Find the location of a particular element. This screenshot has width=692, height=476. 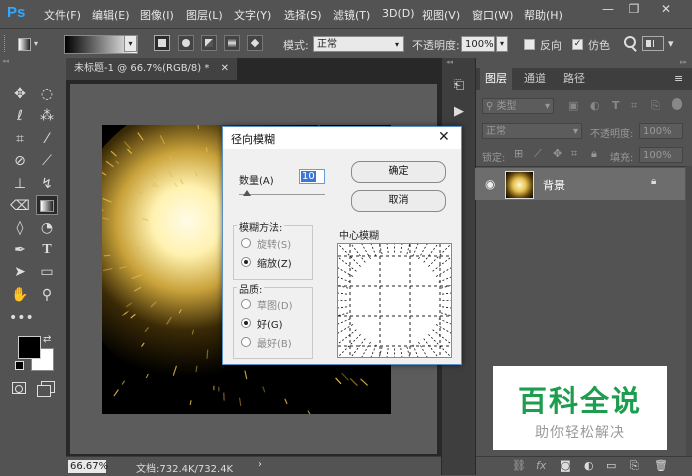

default-colors-icon is located at coordinates (19, 365).